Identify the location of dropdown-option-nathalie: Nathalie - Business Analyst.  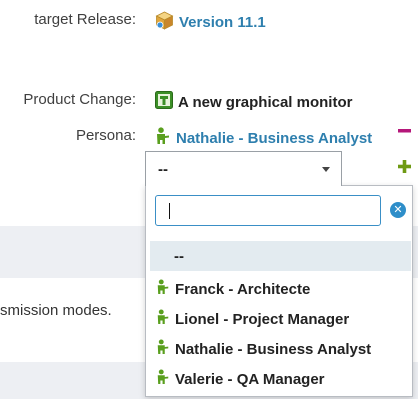
(280, 349).